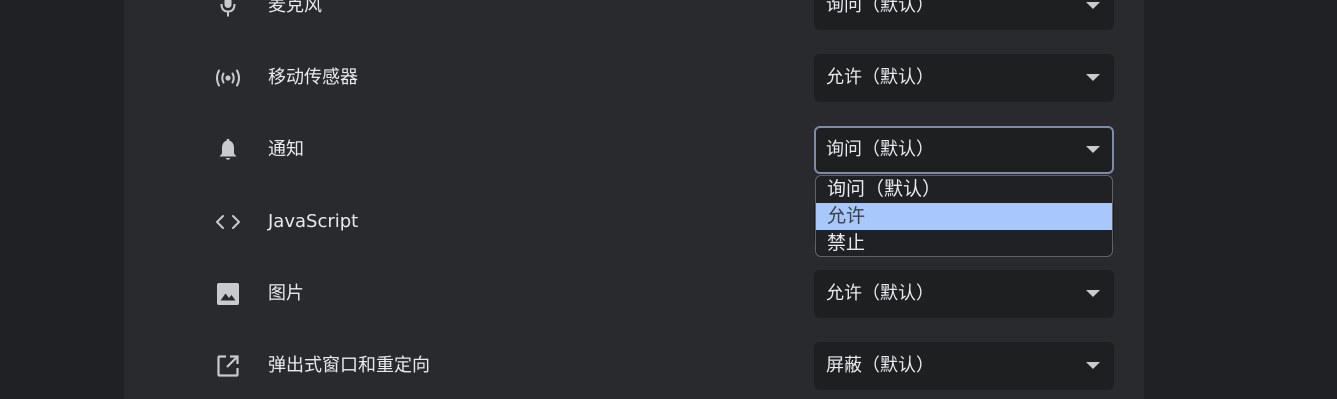 This screenshot has width=1337, height=399. Describe the element at coordinates (634, 78) in the screenshot. I see `setting-row-motion-sensors: 移动传感器 允许（默认）` at that location.